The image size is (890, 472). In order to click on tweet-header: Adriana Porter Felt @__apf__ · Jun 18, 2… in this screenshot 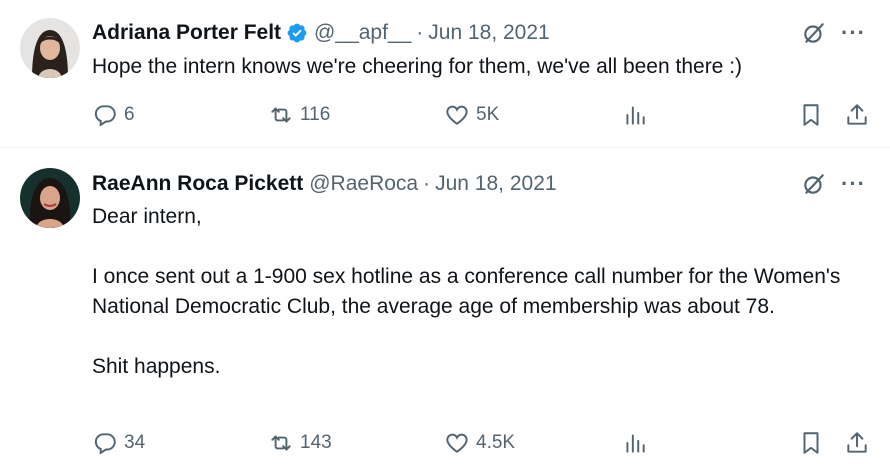, I will do `click(321, 33)`.